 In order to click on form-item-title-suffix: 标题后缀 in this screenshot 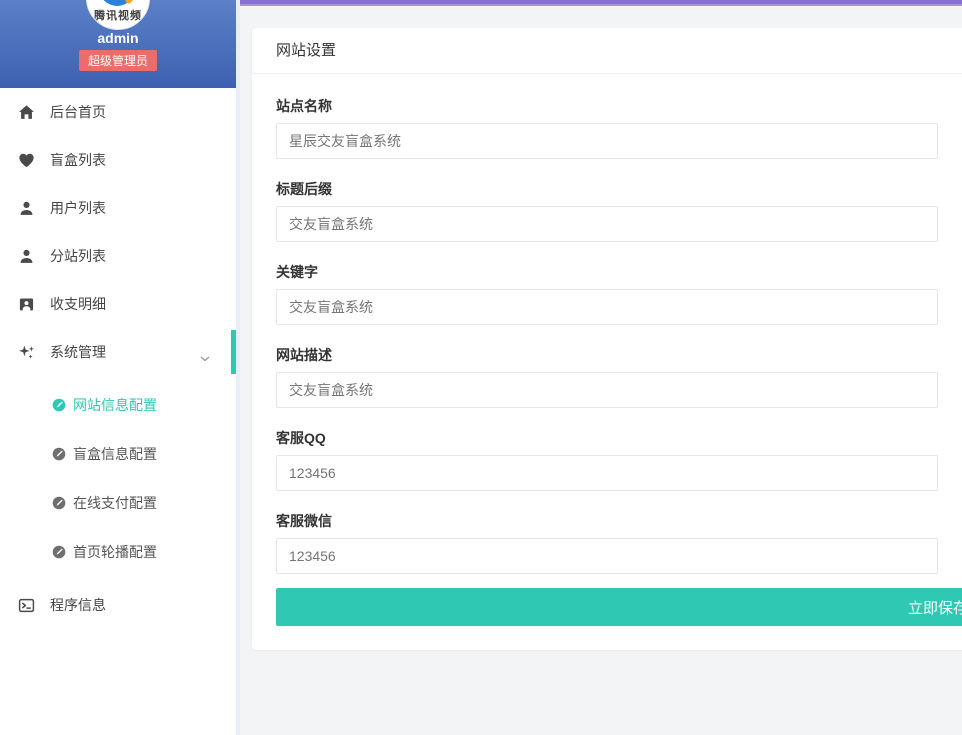, I will do `click(619, 207)`.